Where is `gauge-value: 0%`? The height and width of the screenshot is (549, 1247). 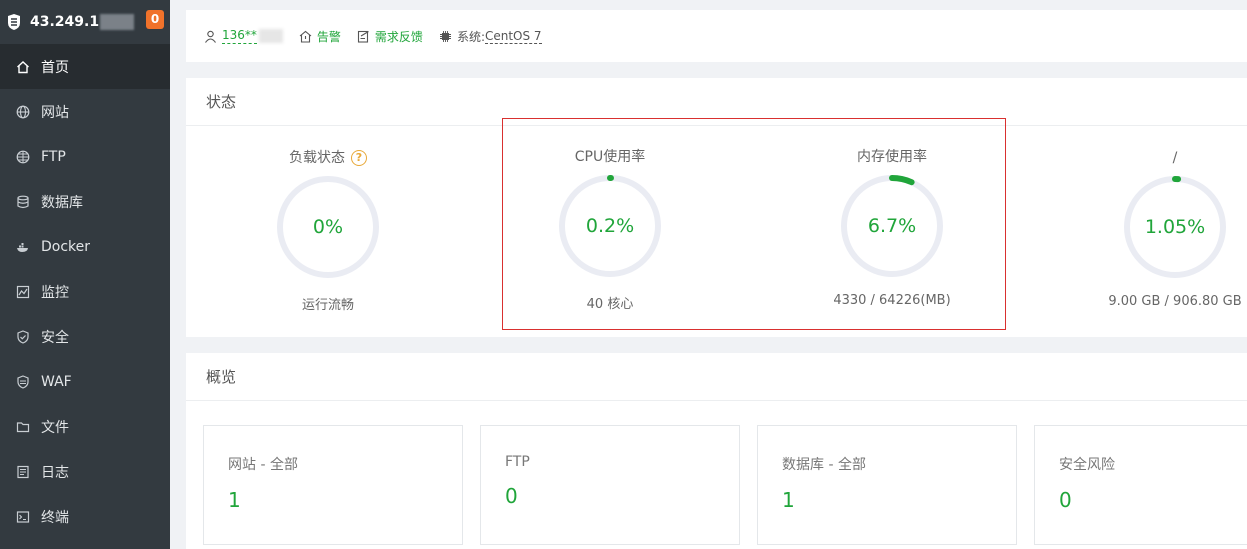 gauge-value: 0% is located at coordinates (328, 227).